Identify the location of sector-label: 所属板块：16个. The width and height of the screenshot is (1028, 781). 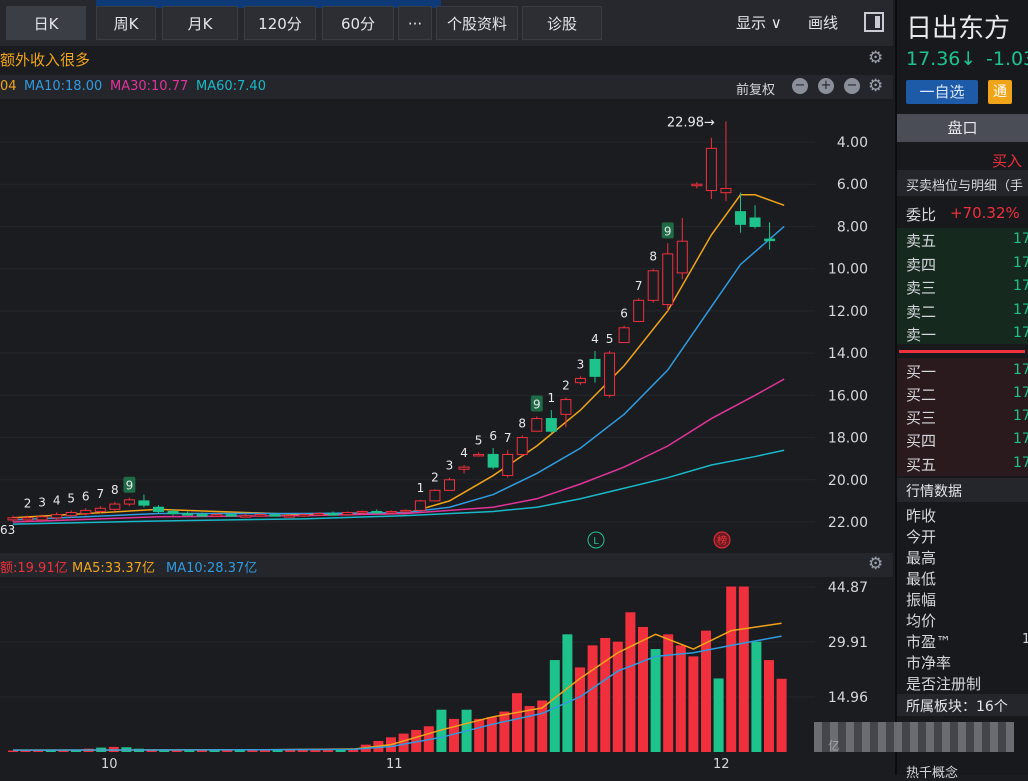
(957, 706).